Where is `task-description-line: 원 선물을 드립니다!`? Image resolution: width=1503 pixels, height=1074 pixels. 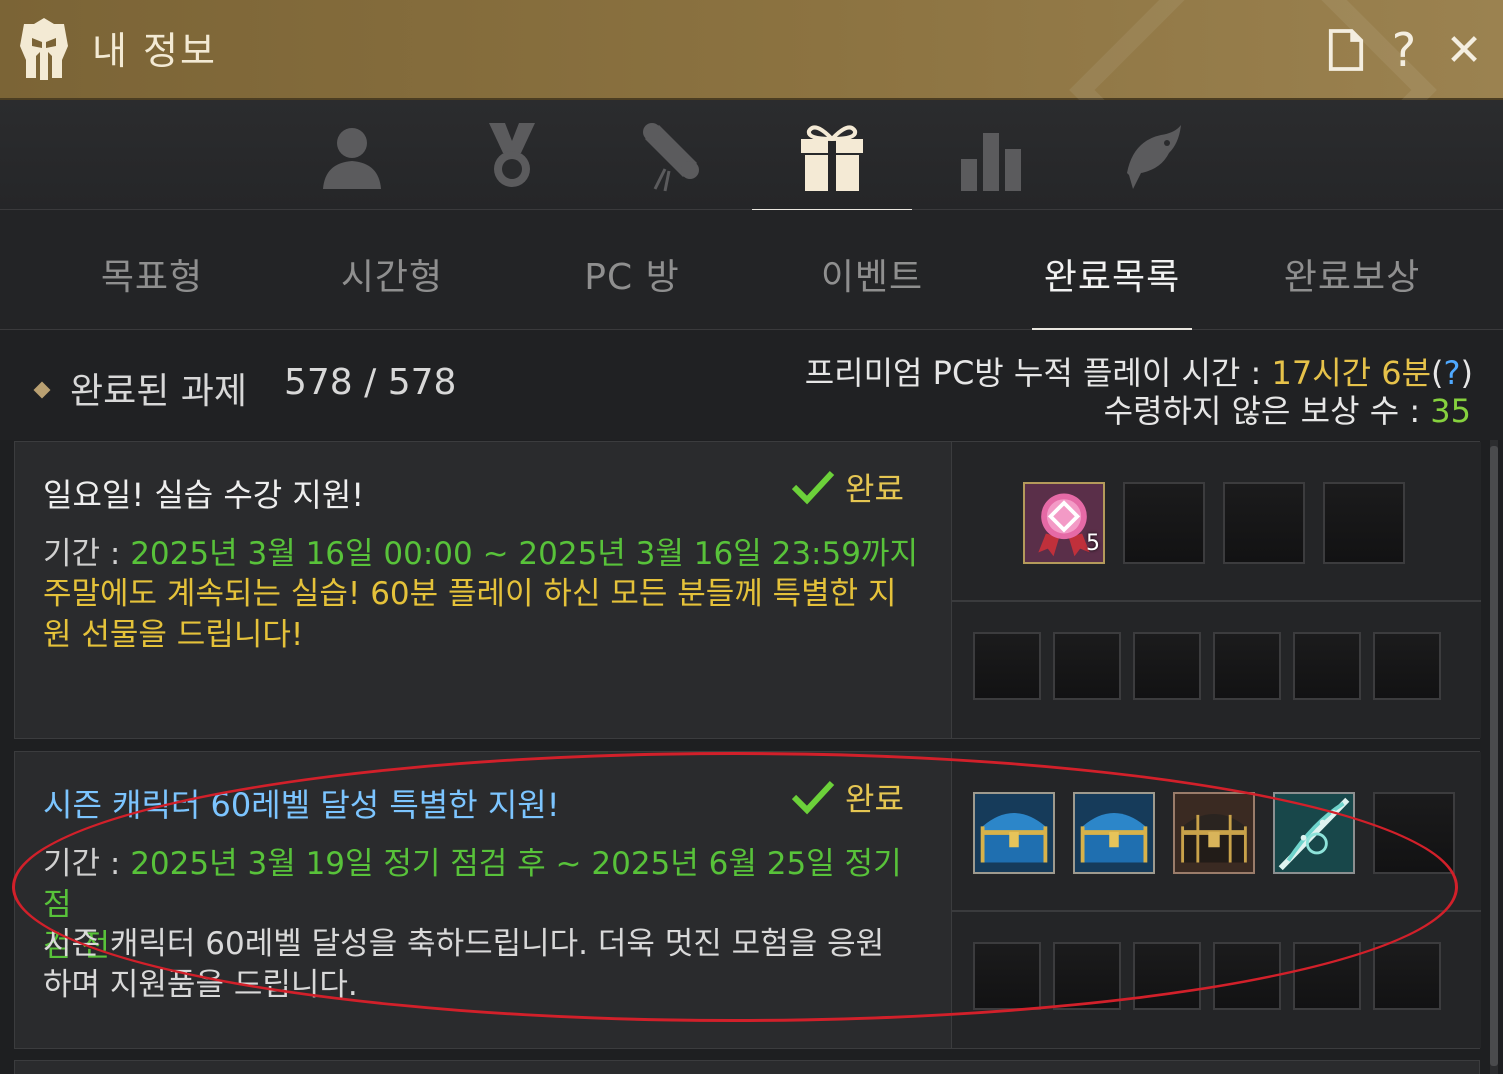 task-description-line: 원 선물을 드립니다! is located at coordinates (173, 635).